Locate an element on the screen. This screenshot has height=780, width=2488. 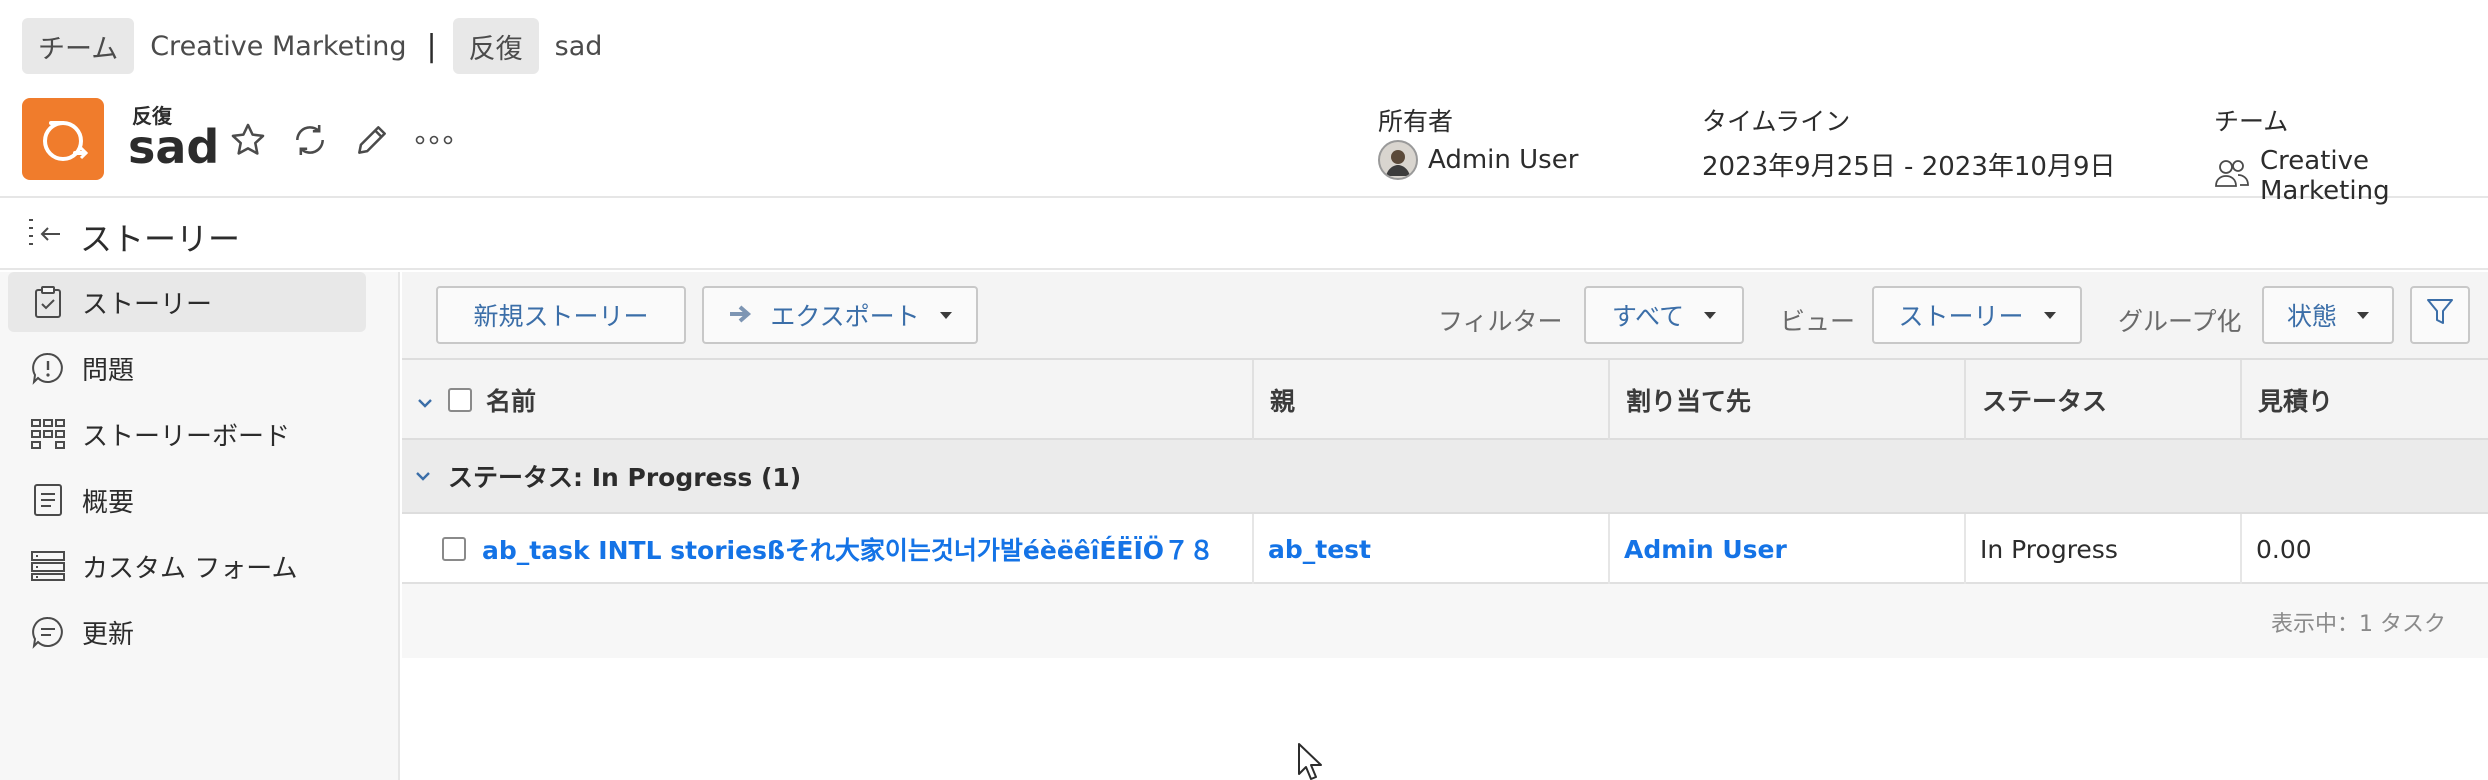
export-label: エクスポート is located at coordinates (845, 316).